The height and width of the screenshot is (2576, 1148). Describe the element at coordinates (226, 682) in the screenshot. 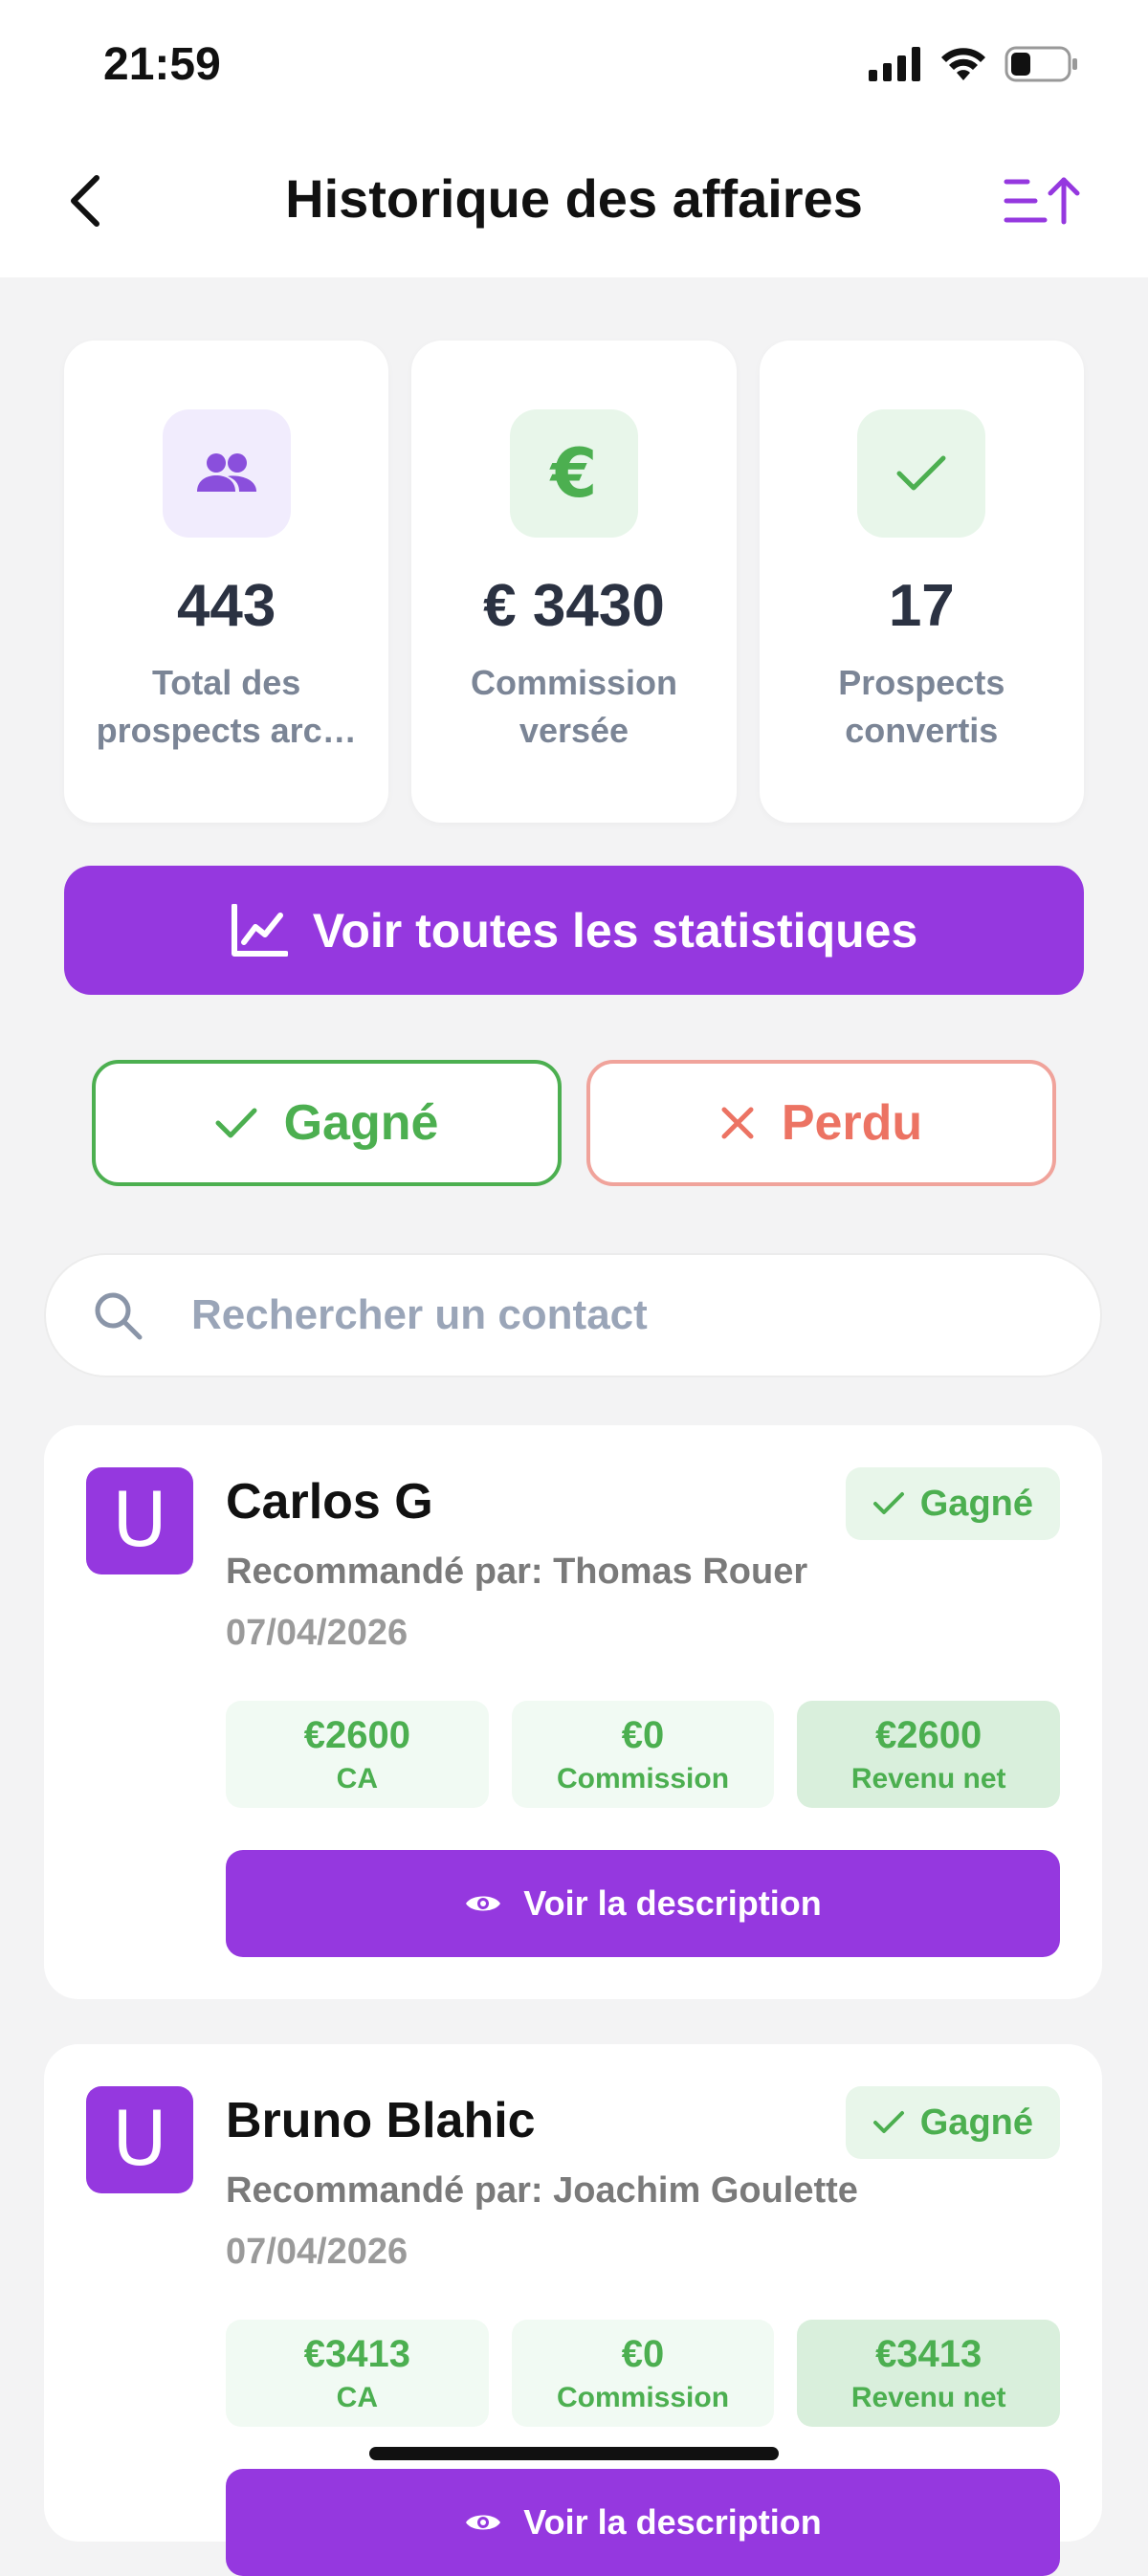

I see `stat-label-line: Total des` at that location.